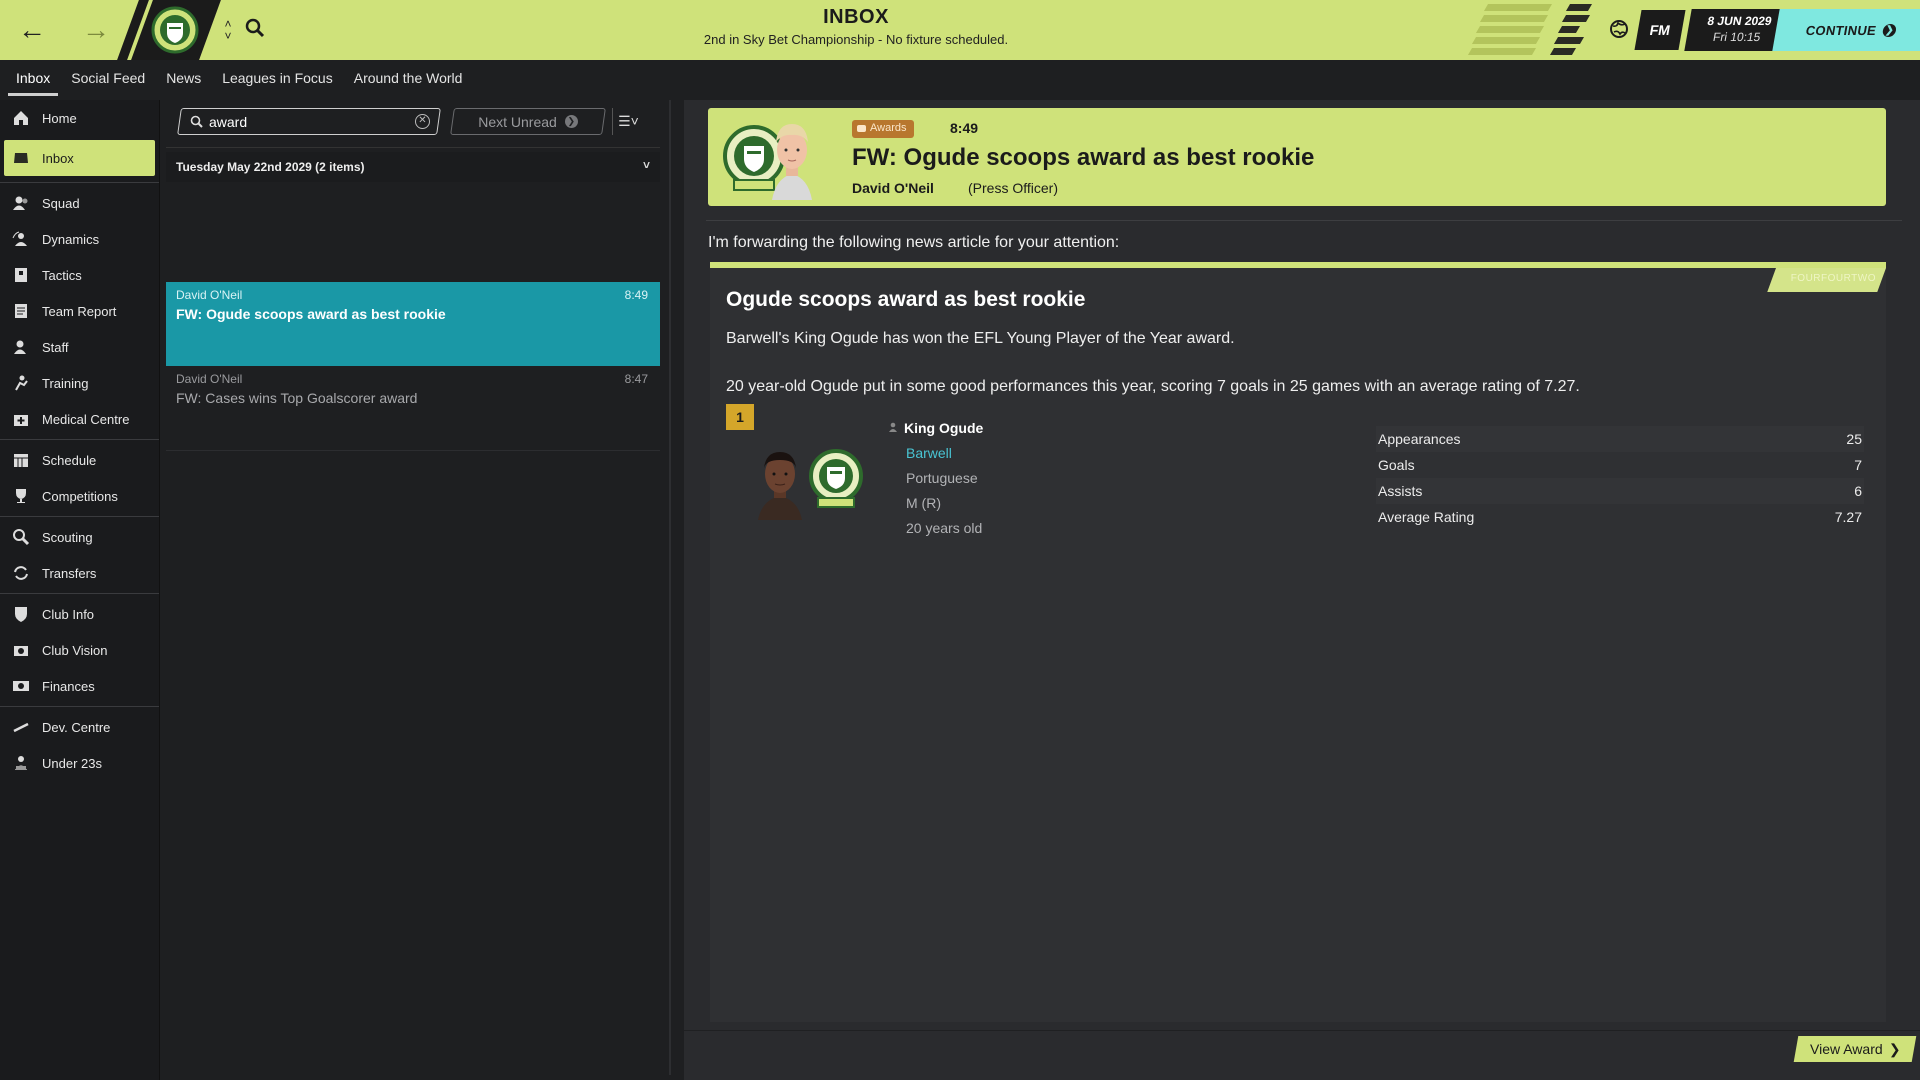 The image size is (1920, 1080). I want to click on sidebar-item-label: Dev. Centre, so click(76, 727).